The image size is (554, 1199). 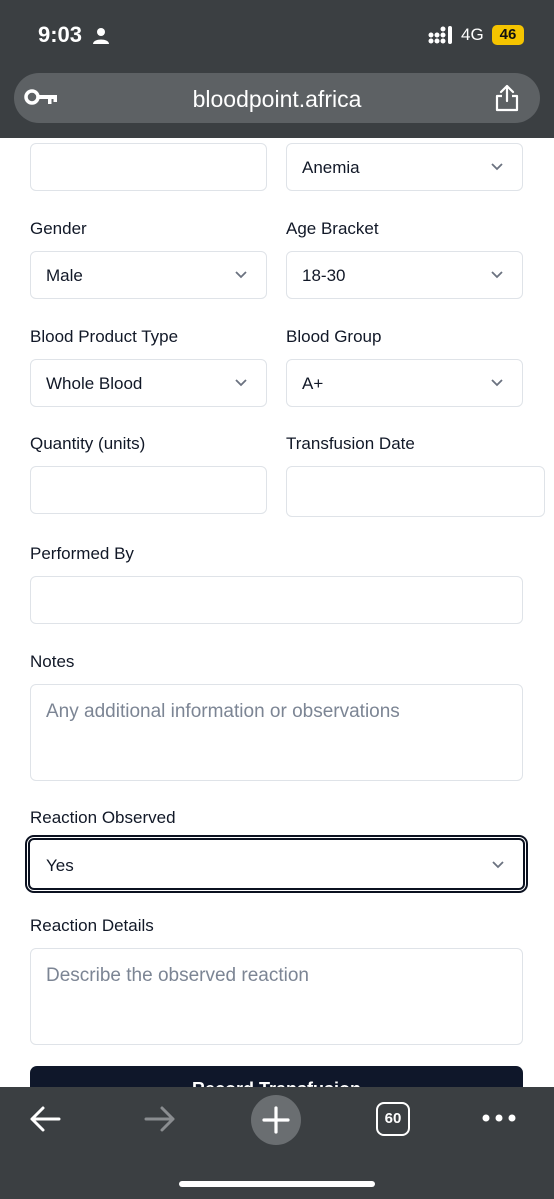 I want to click on condition-select: Anemia, so click(x=404, y=167).